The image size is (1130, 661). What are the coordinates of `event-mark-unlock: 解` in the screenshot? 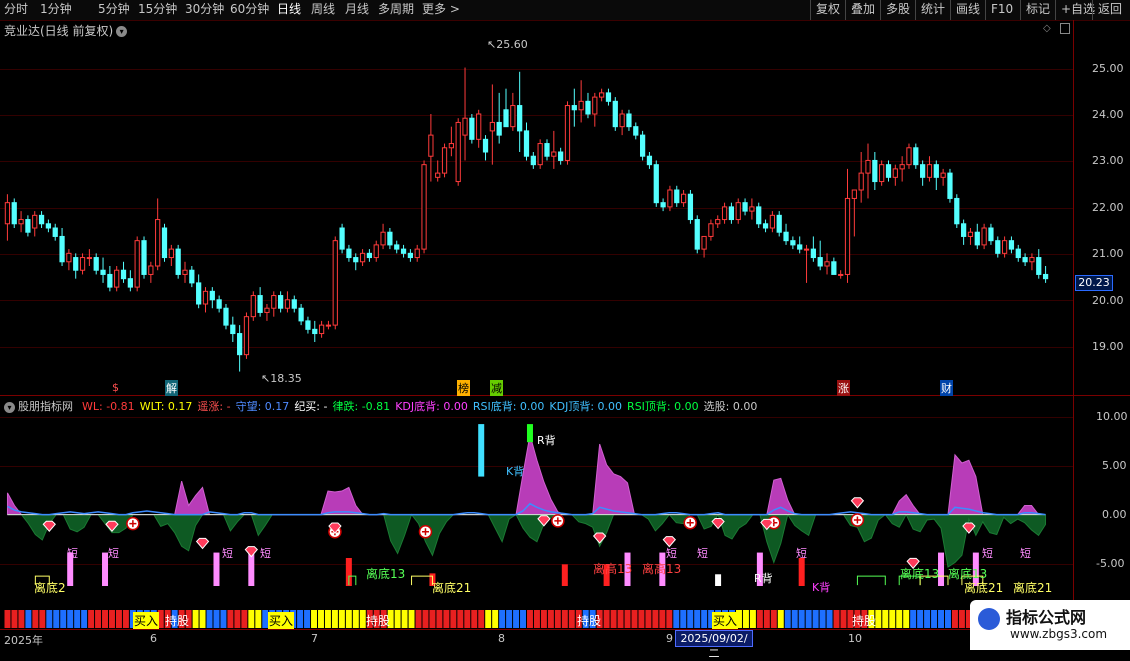 It's located at (171, 388).